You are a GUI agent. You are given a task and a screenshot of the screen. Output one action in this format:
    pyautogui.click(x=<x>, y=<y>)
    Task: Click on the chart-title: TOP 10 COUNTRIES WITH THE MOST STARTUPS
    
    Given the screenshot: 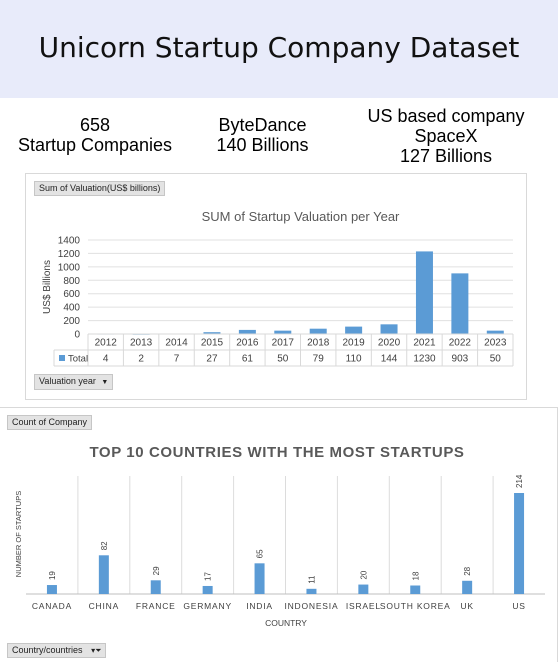 What is the action you would take?
    pyautogui.click(x=276, y=452)
    